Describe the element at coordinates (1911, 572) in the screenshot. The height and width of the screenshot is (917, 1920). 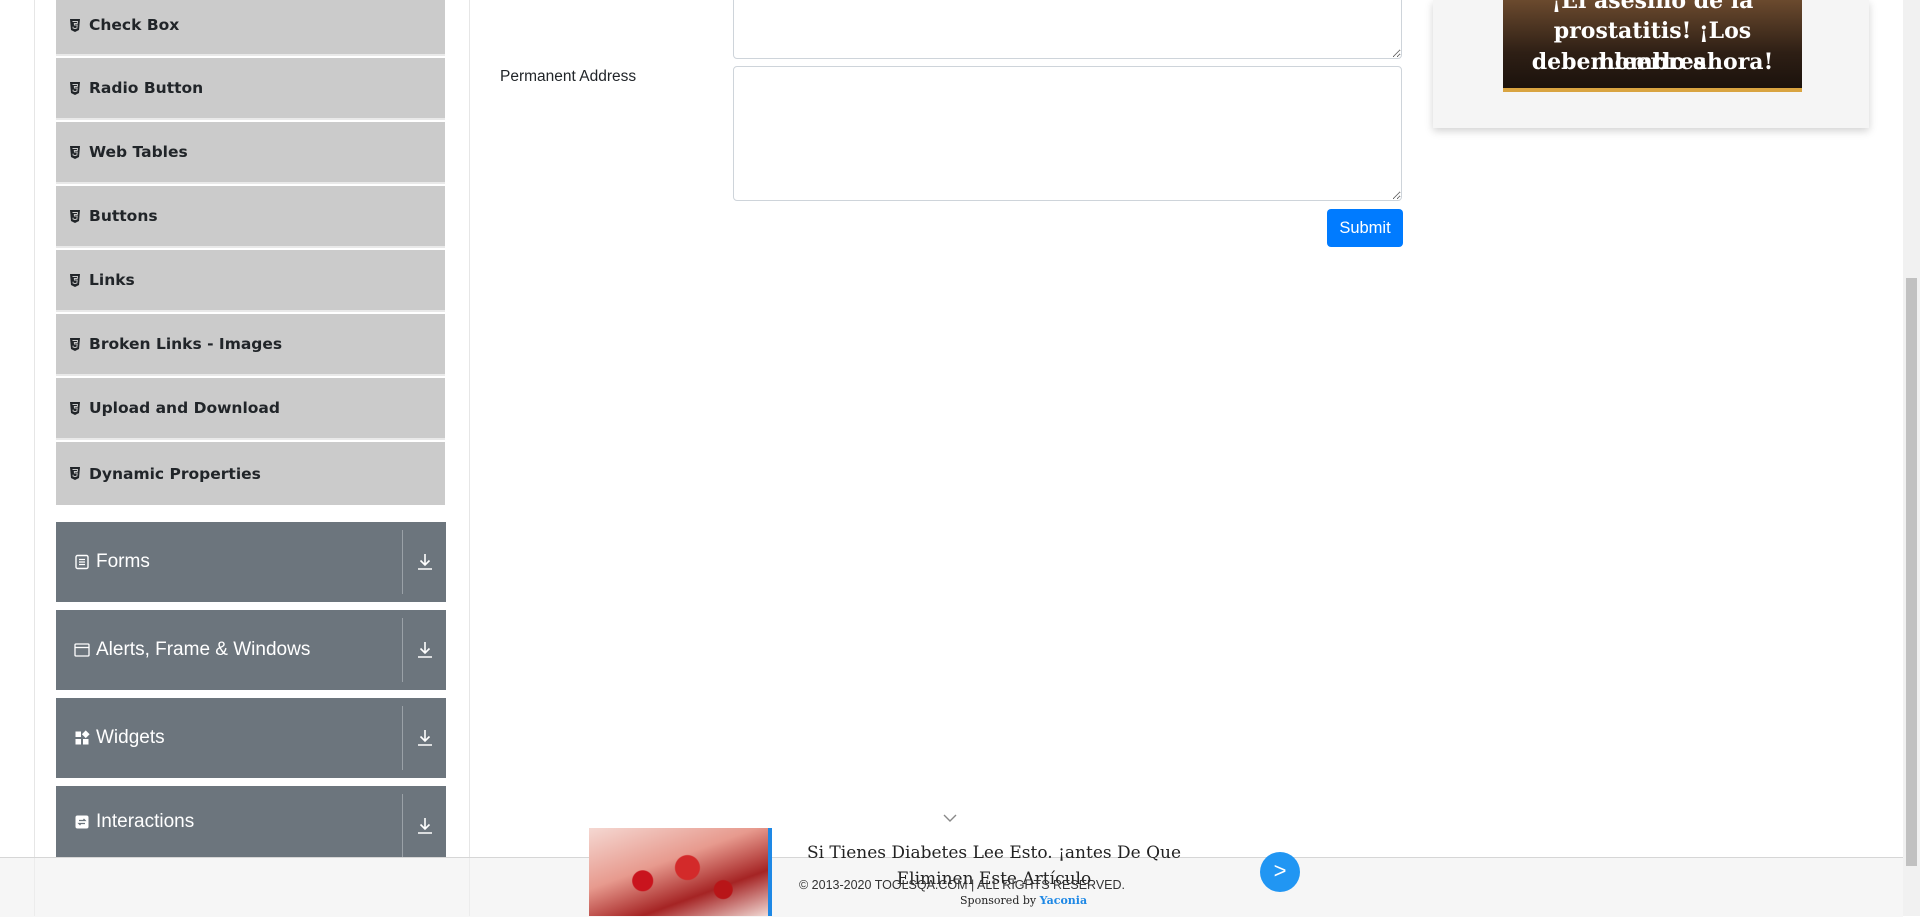
I see `scrollbar-thumb` at that location.